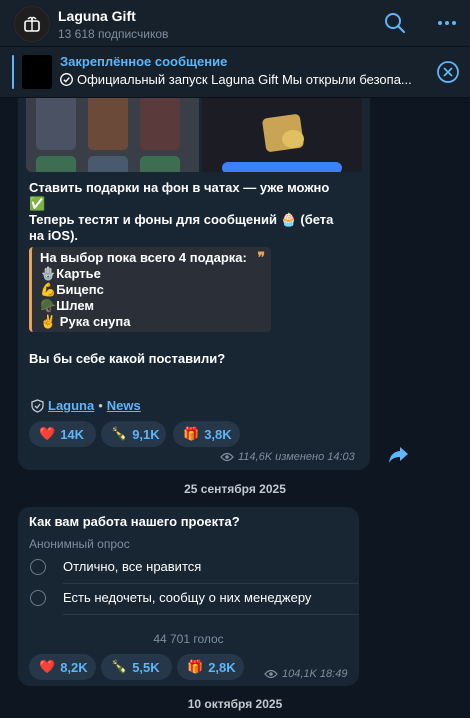  I want to click on channel-avatar, so click(32, 24).